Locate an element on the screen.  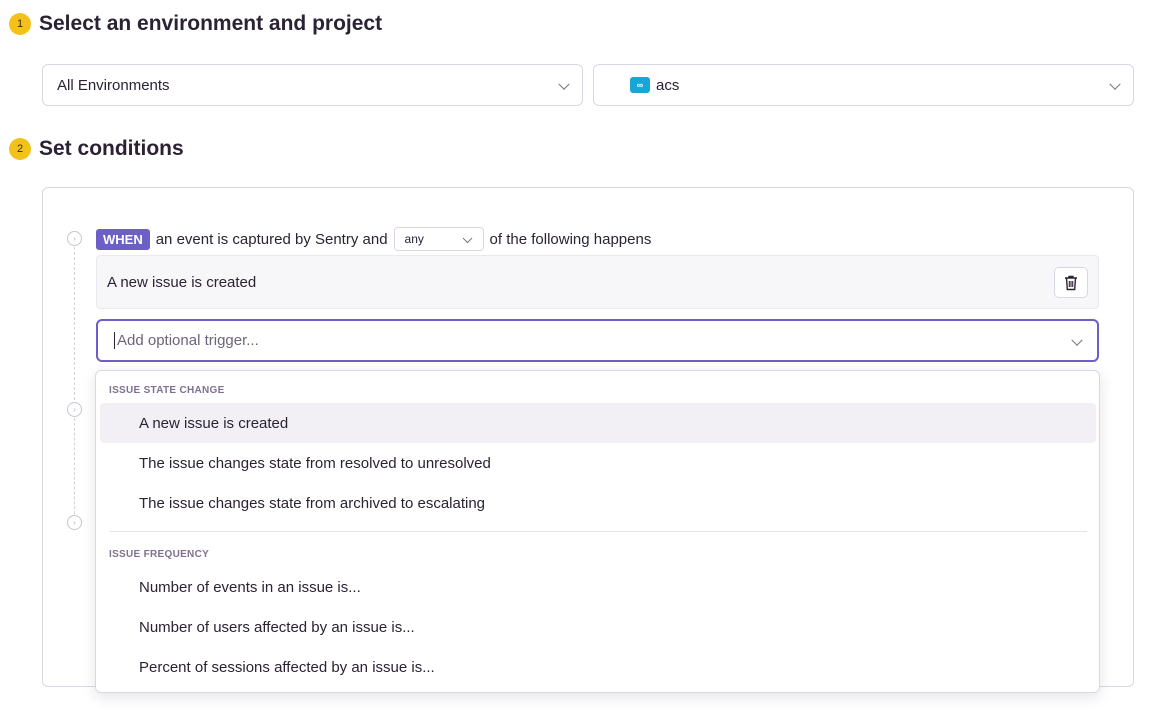
option-new-issue-created: A new issue is created is located at coordinates (598, 423).